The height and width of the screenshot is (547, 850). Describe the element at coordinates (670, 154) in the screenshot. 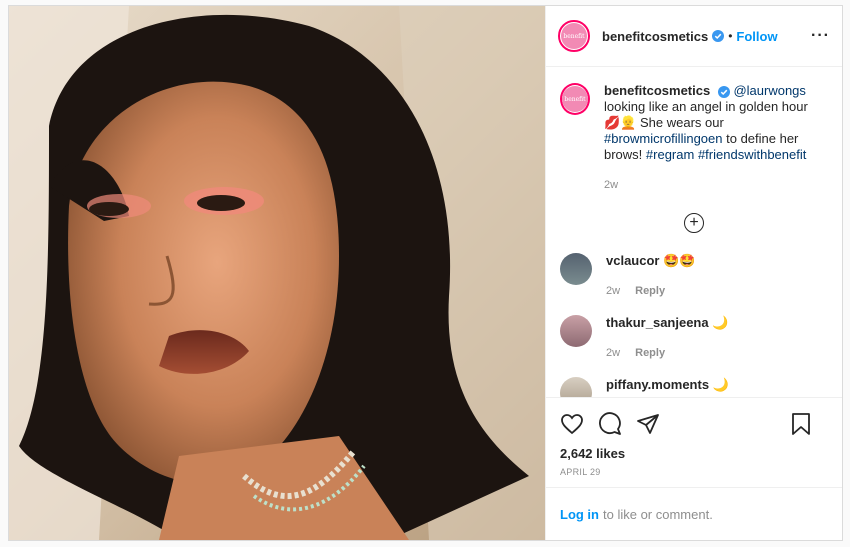

I see `hashtag-link: #regram` at that location.